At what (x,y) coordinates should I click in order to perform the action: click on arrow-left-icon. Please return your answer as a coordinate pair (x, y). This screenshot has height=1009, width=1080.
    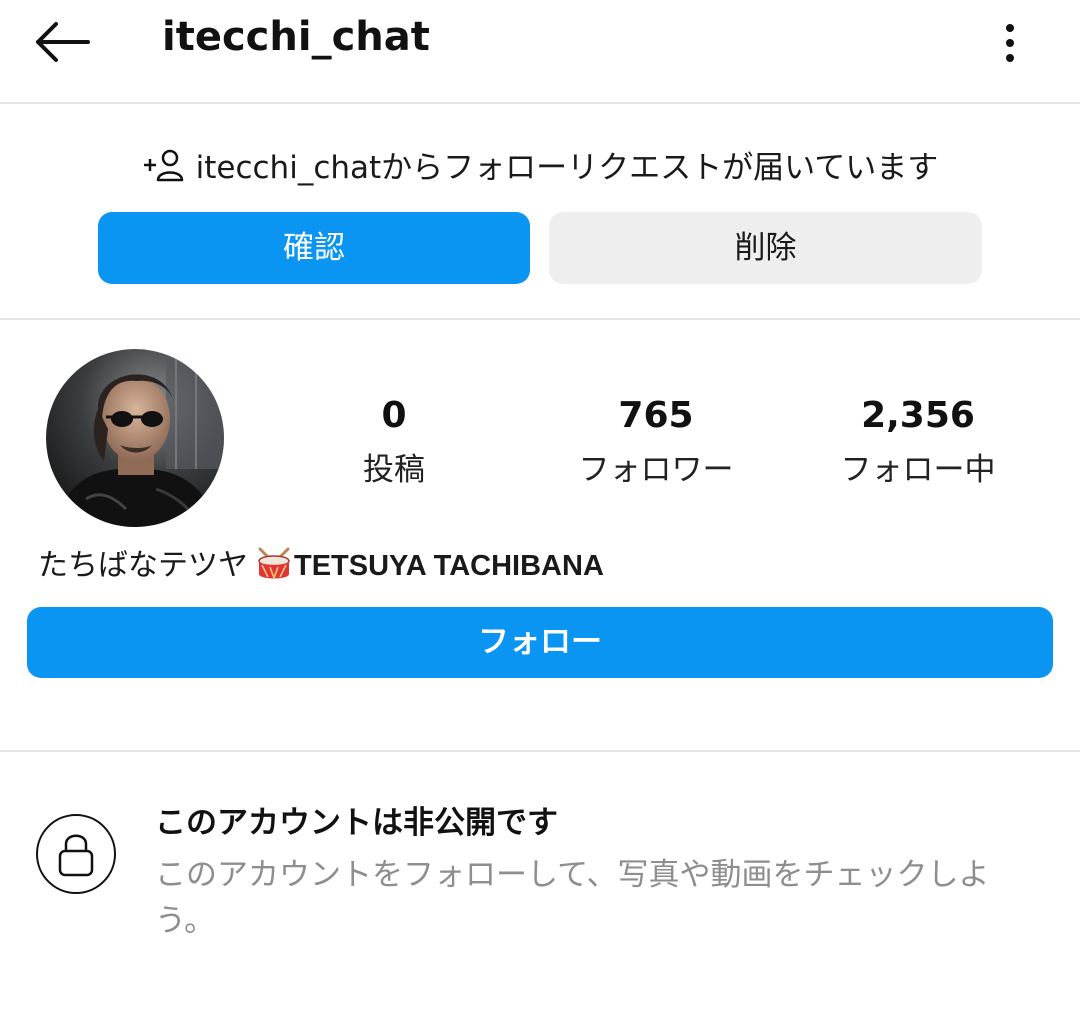
    Looking at the image, I should click on (63, 42).